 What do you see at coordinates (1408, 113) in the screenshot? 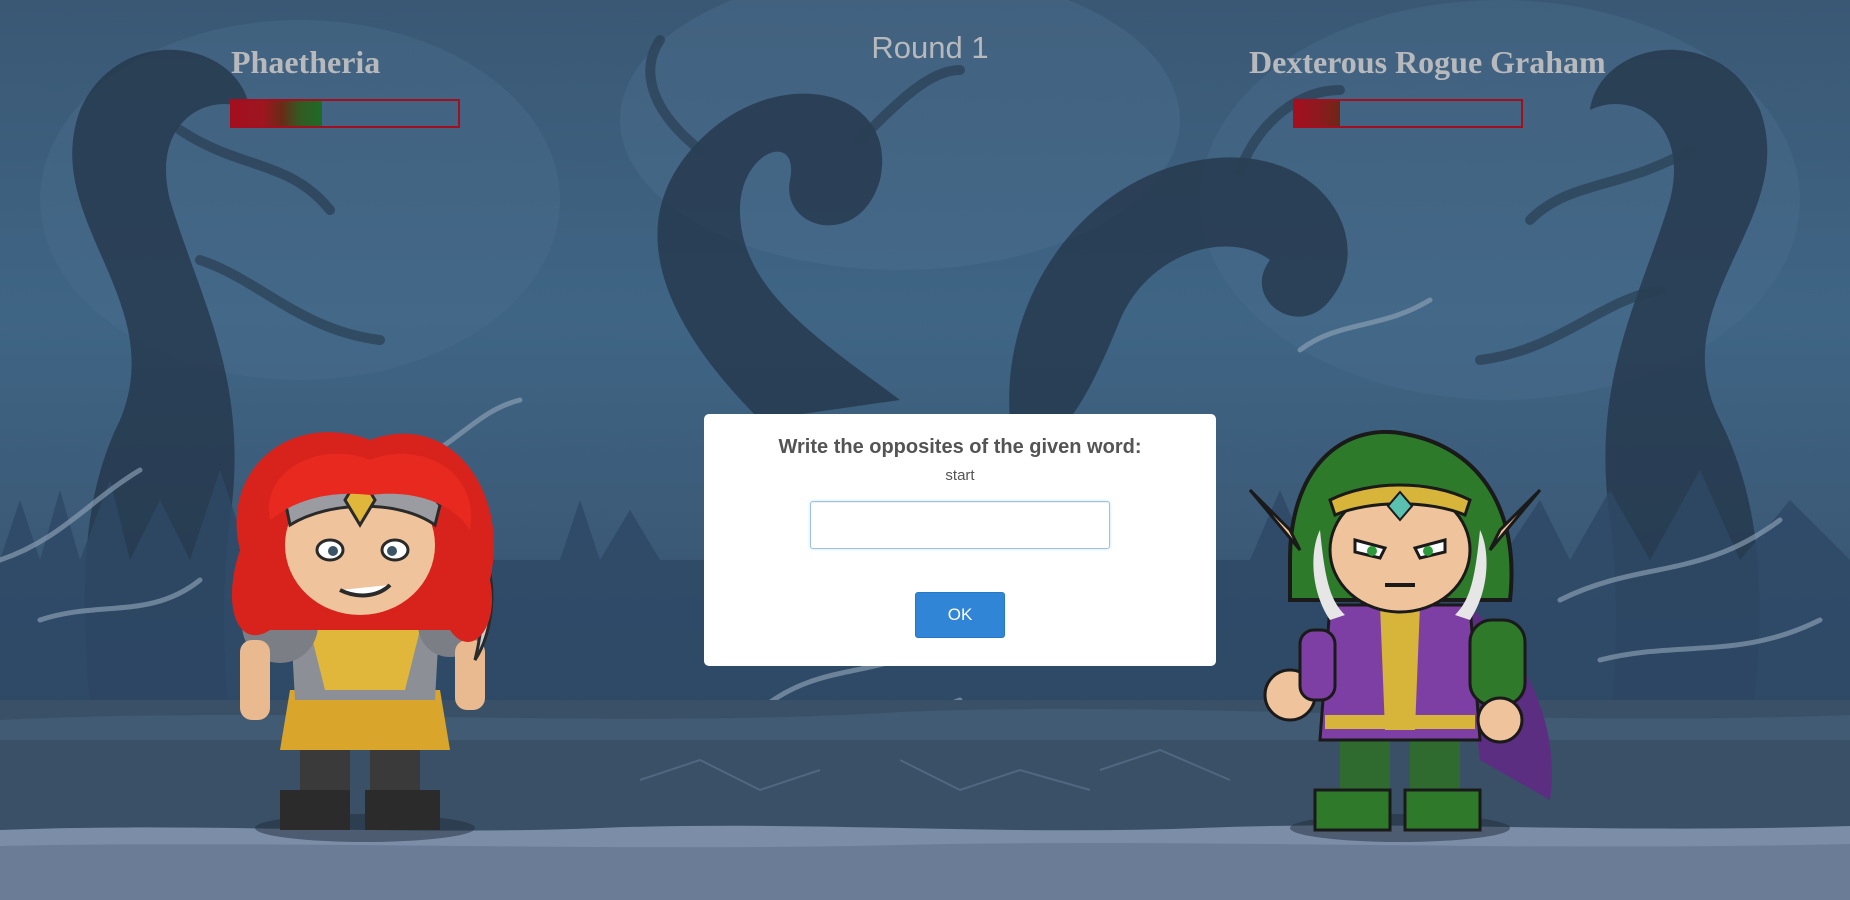
I see `enemy-health-bar` at bounding box center [1408, 113].